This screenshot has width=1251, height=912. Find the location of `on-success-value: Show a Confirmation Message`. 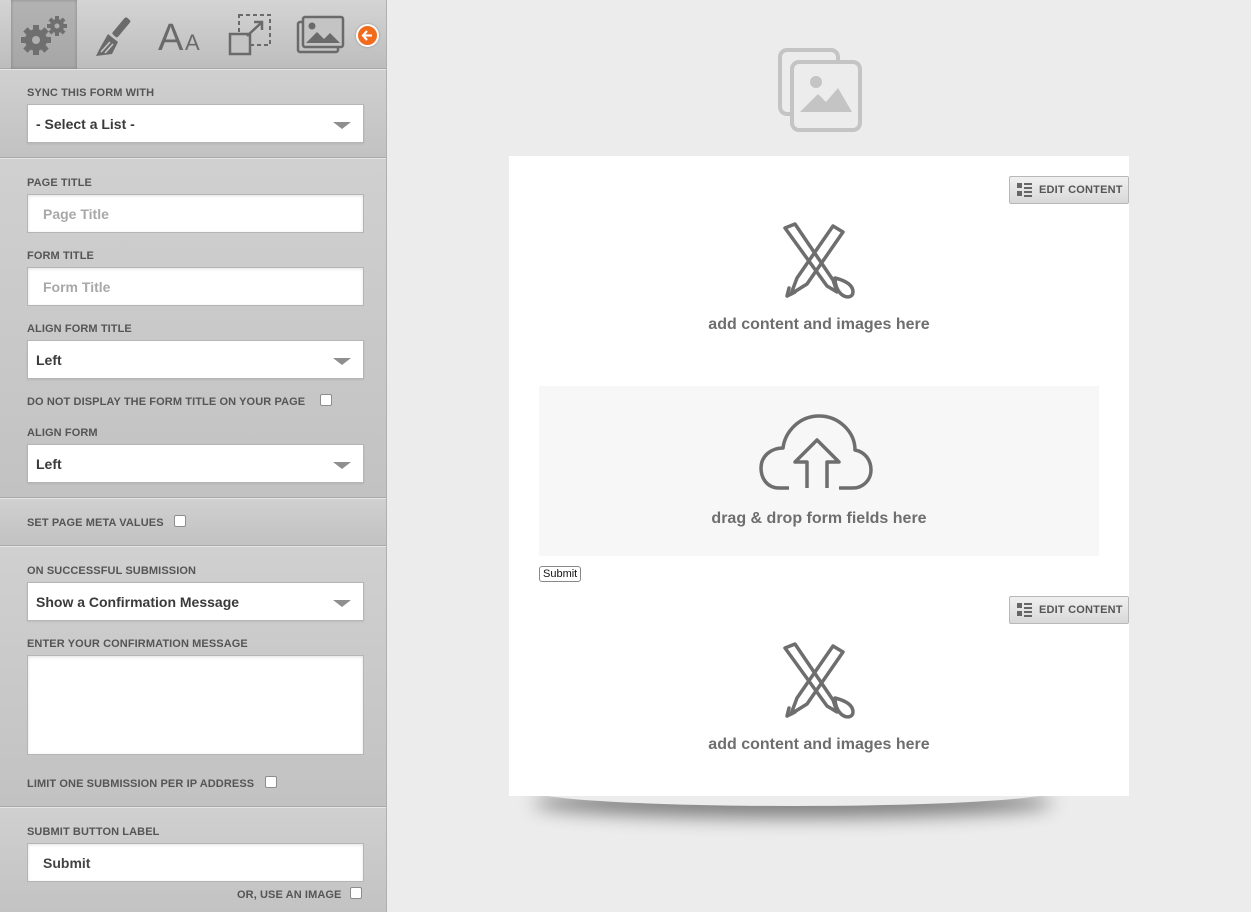

on-success-value: Show a Confirmation Message is located at coordinates (138, 601).